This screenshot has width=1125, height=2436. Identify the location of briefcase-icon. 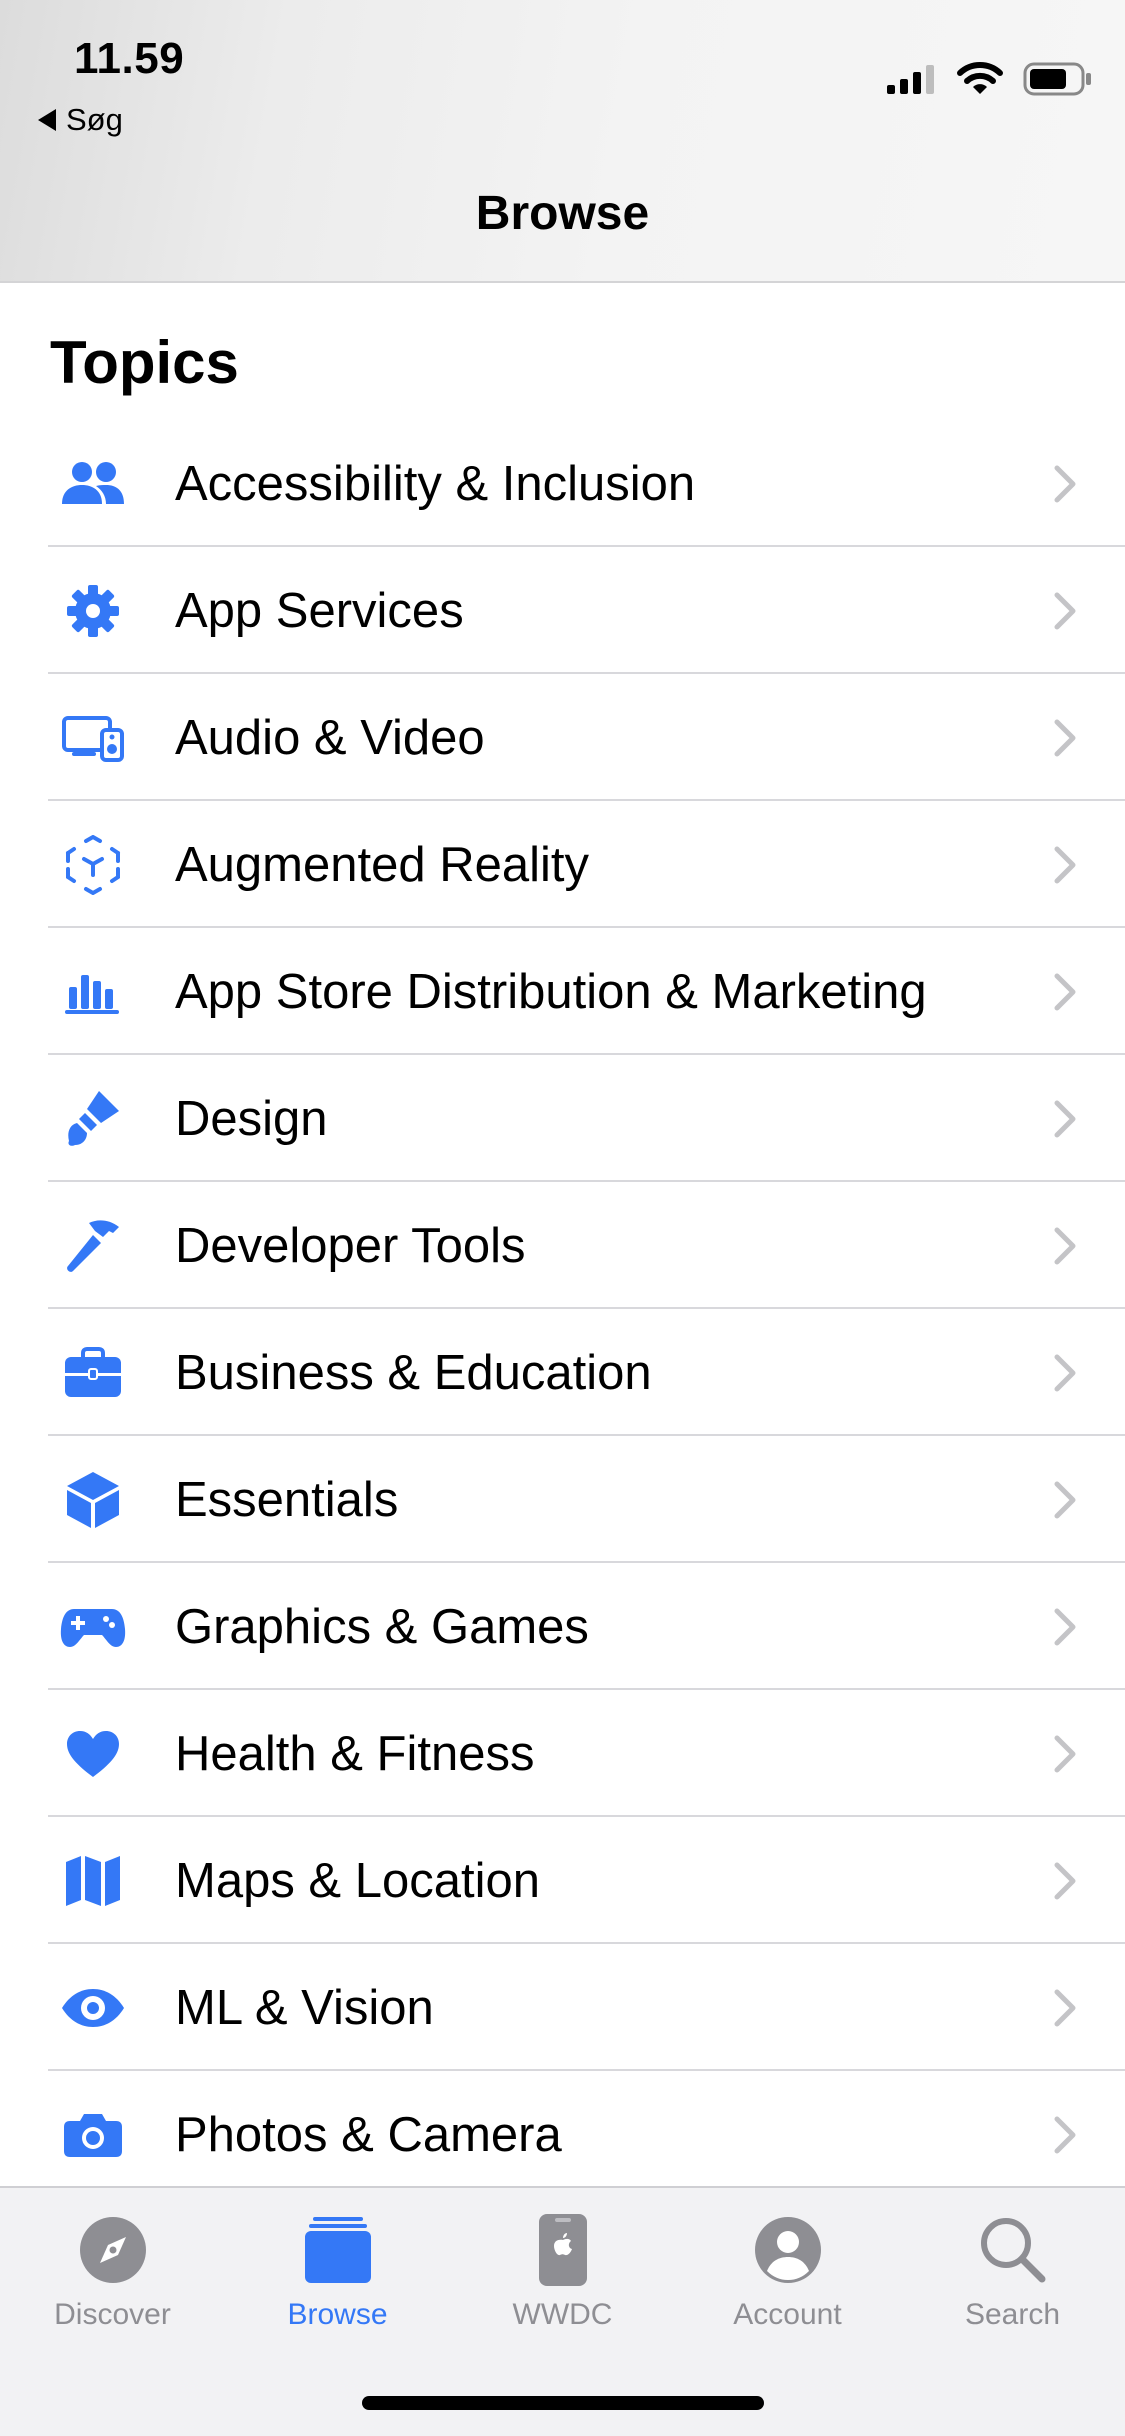
(93, 1373).